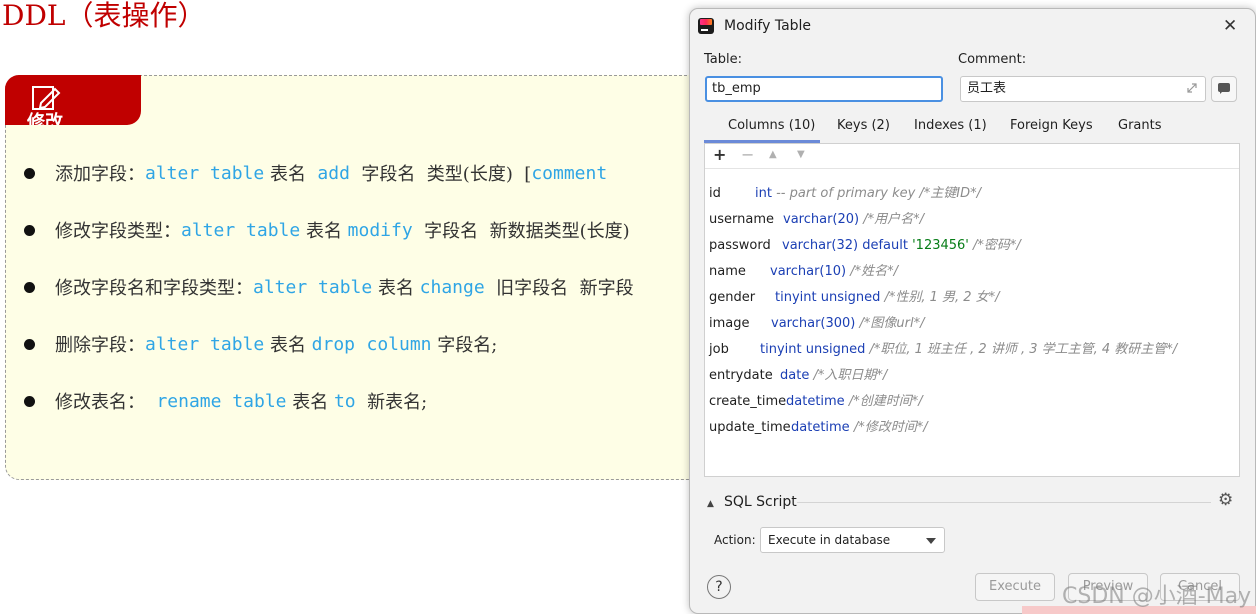 Image resolution: width=1256 pixels, height=614 pixels. What do you see at coordinates (1083, 89) in the screenshot?
I see `comment-input: 员工表` at bounding box center [1083, 89].